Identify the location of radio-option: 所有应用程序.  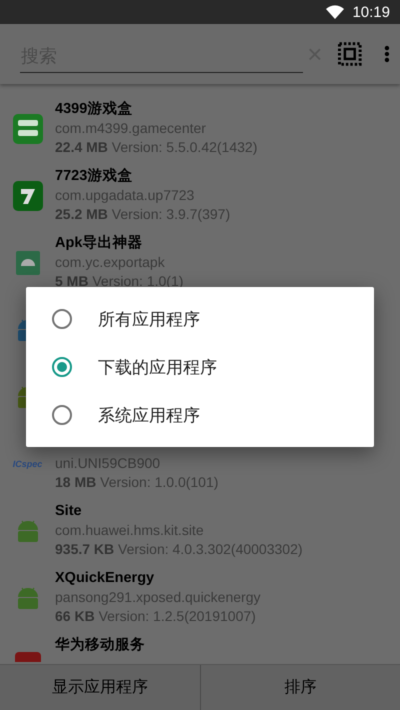
(200, 319).